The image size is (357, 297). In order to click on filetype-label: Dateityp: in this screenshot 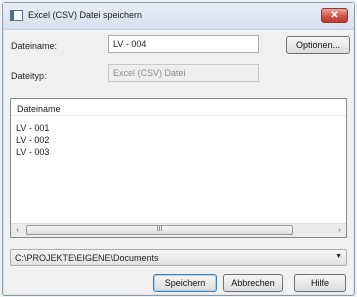, I will do `click(29, 76)`.